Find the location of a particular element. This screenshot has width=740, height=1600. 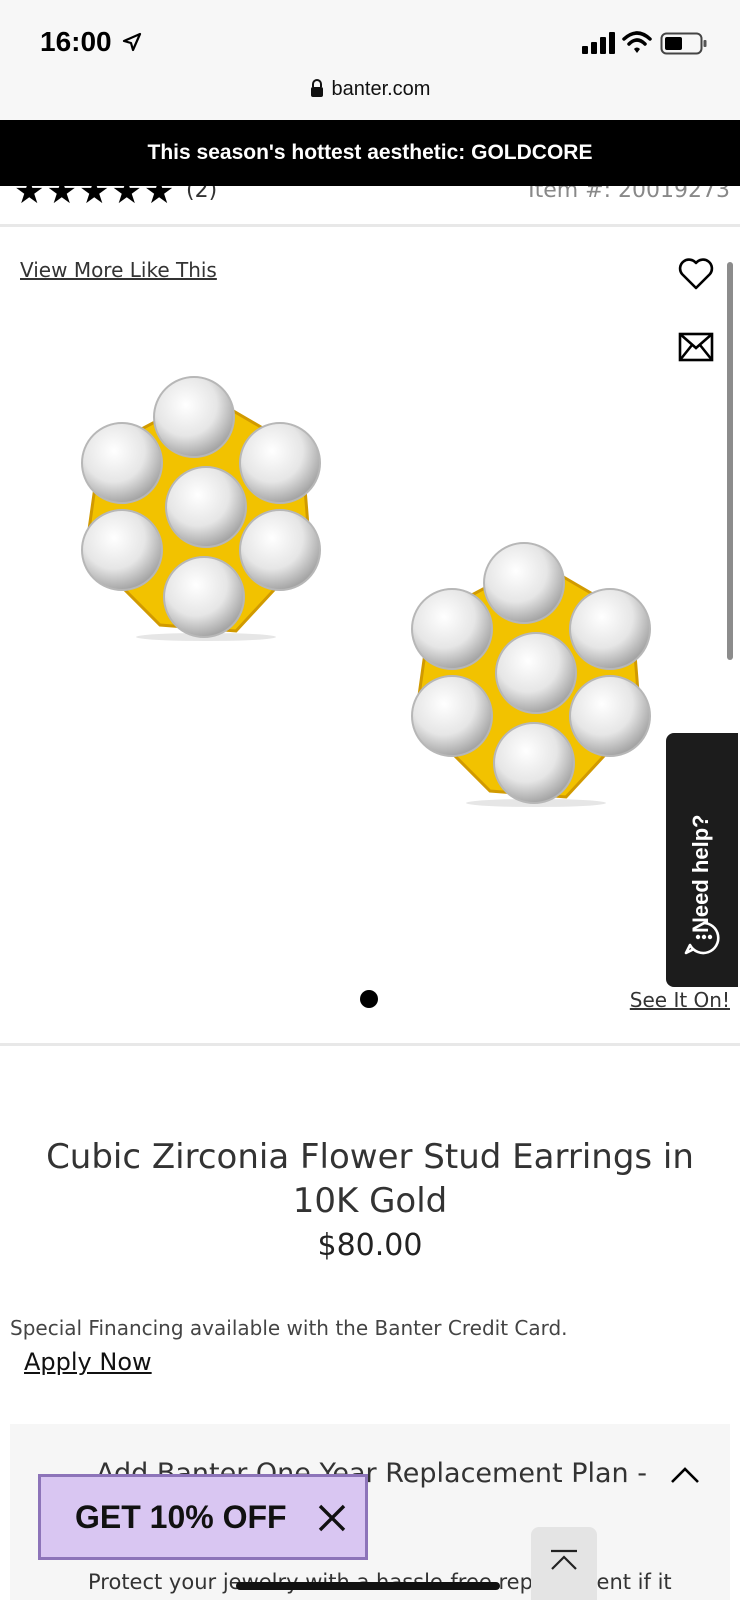

signal-icon is located at coordinates (598, 43).